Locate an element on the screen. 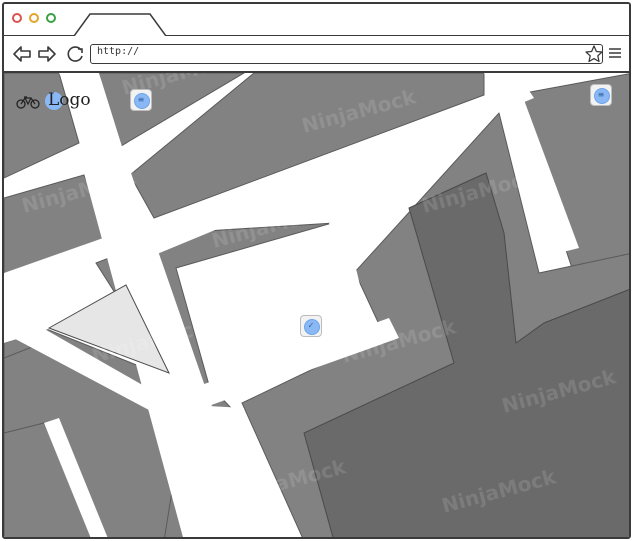 Image resolution: width=635 pixels, height=541 pixels. maximize-window-button is located at coordinates (51, 18).